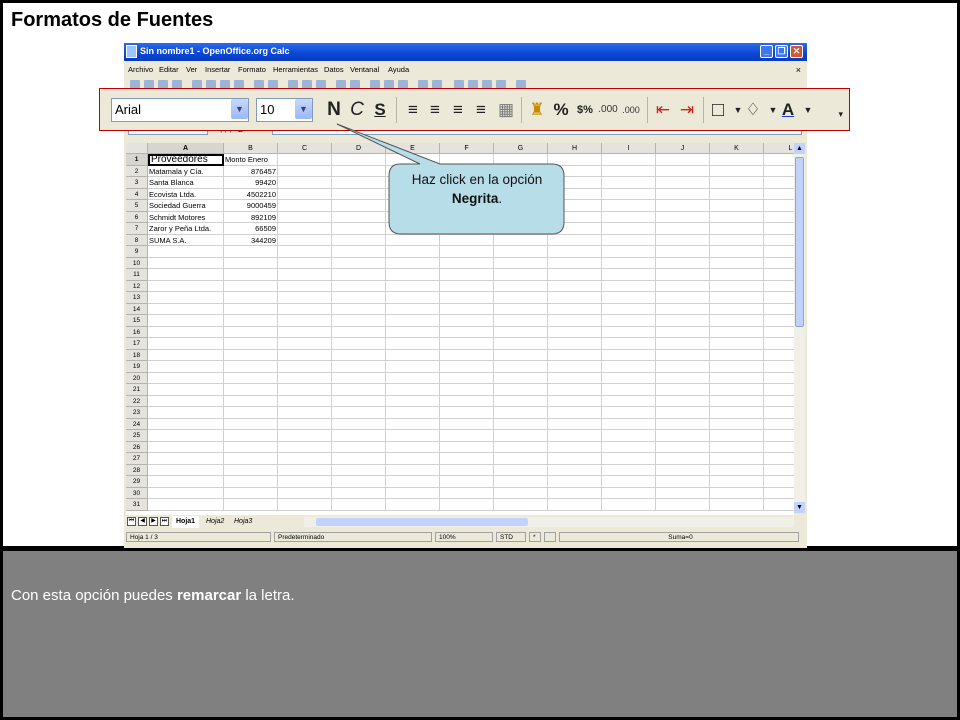  Describe the element at coordinates (500, 198) in the screenshot. I see `callout-text-suffix: .` at that location.